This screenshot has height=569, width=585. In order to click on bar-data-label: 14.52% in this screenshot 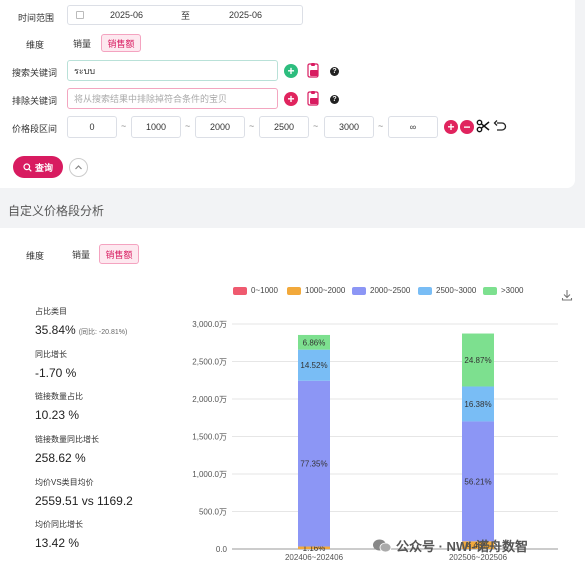, I will do `click(313, 365)`.